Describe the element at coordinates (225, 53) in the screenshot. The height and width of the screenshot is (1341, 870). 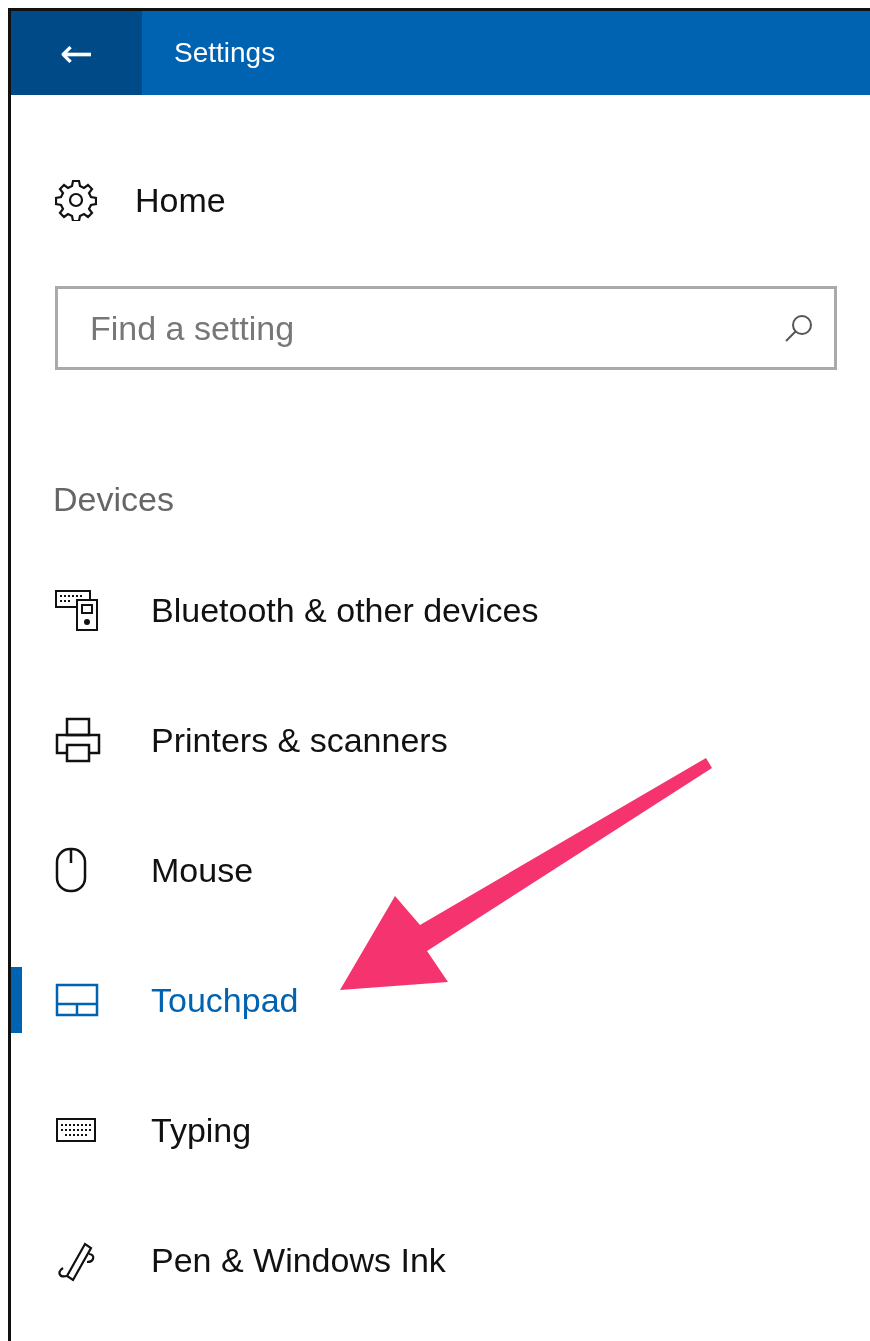
I see `window-title: Settings` at that location.